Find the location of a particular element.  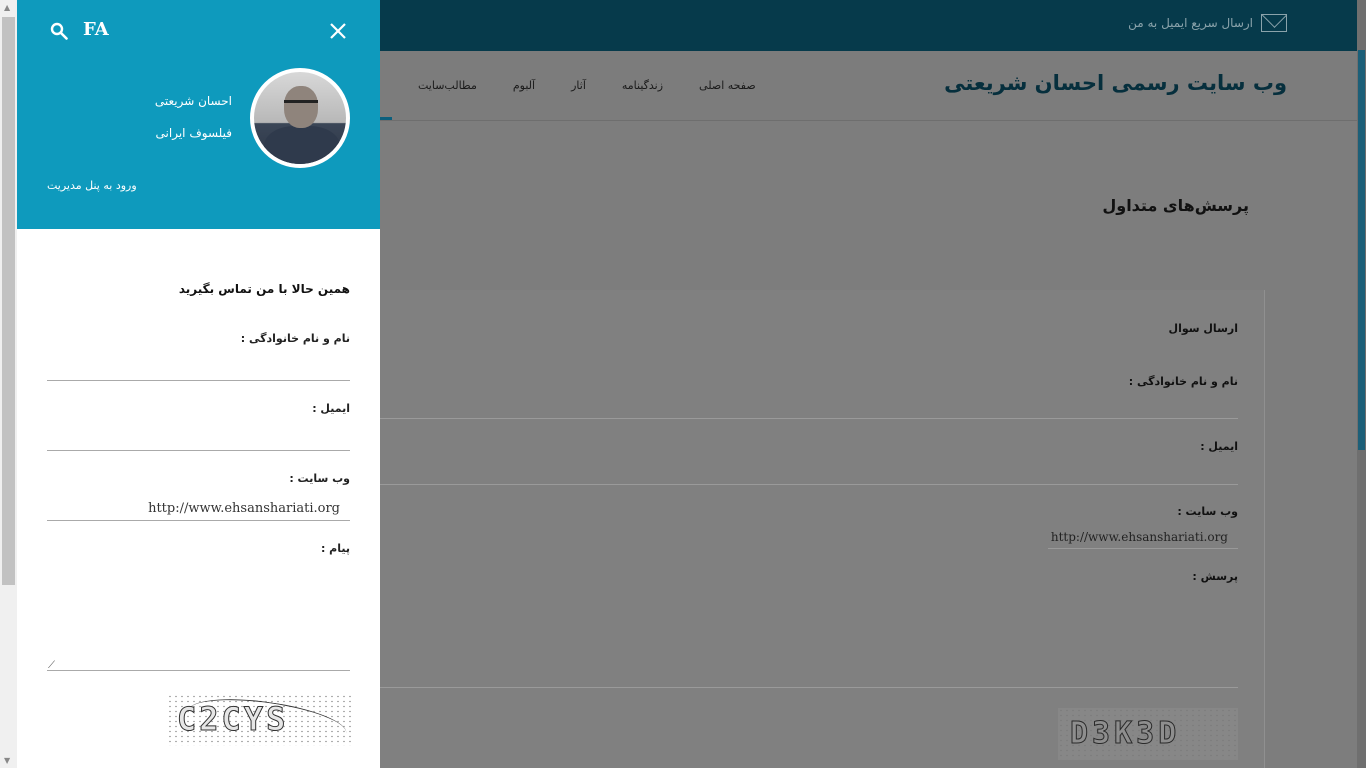

website-field-underline is located at coordinates (1143, 548).